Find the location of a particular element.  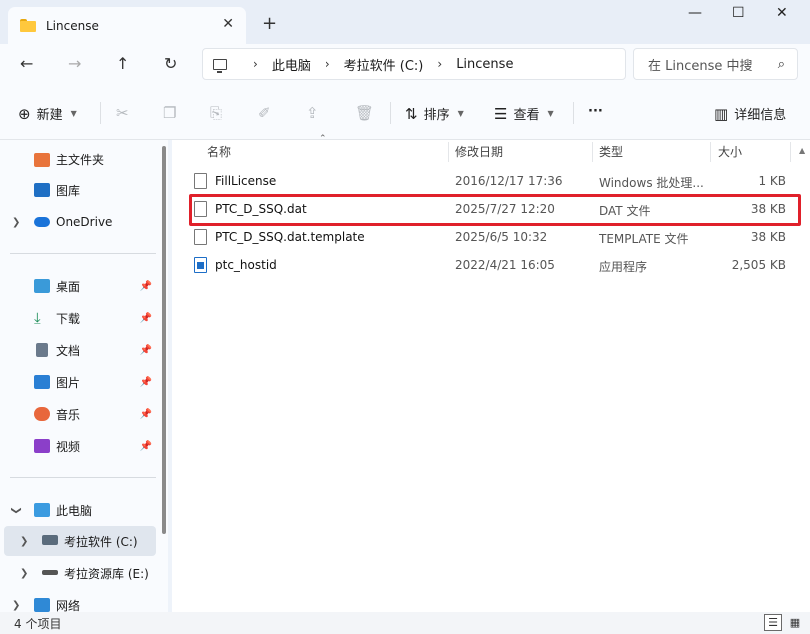

app-icon is located at coordinates (200, 265).